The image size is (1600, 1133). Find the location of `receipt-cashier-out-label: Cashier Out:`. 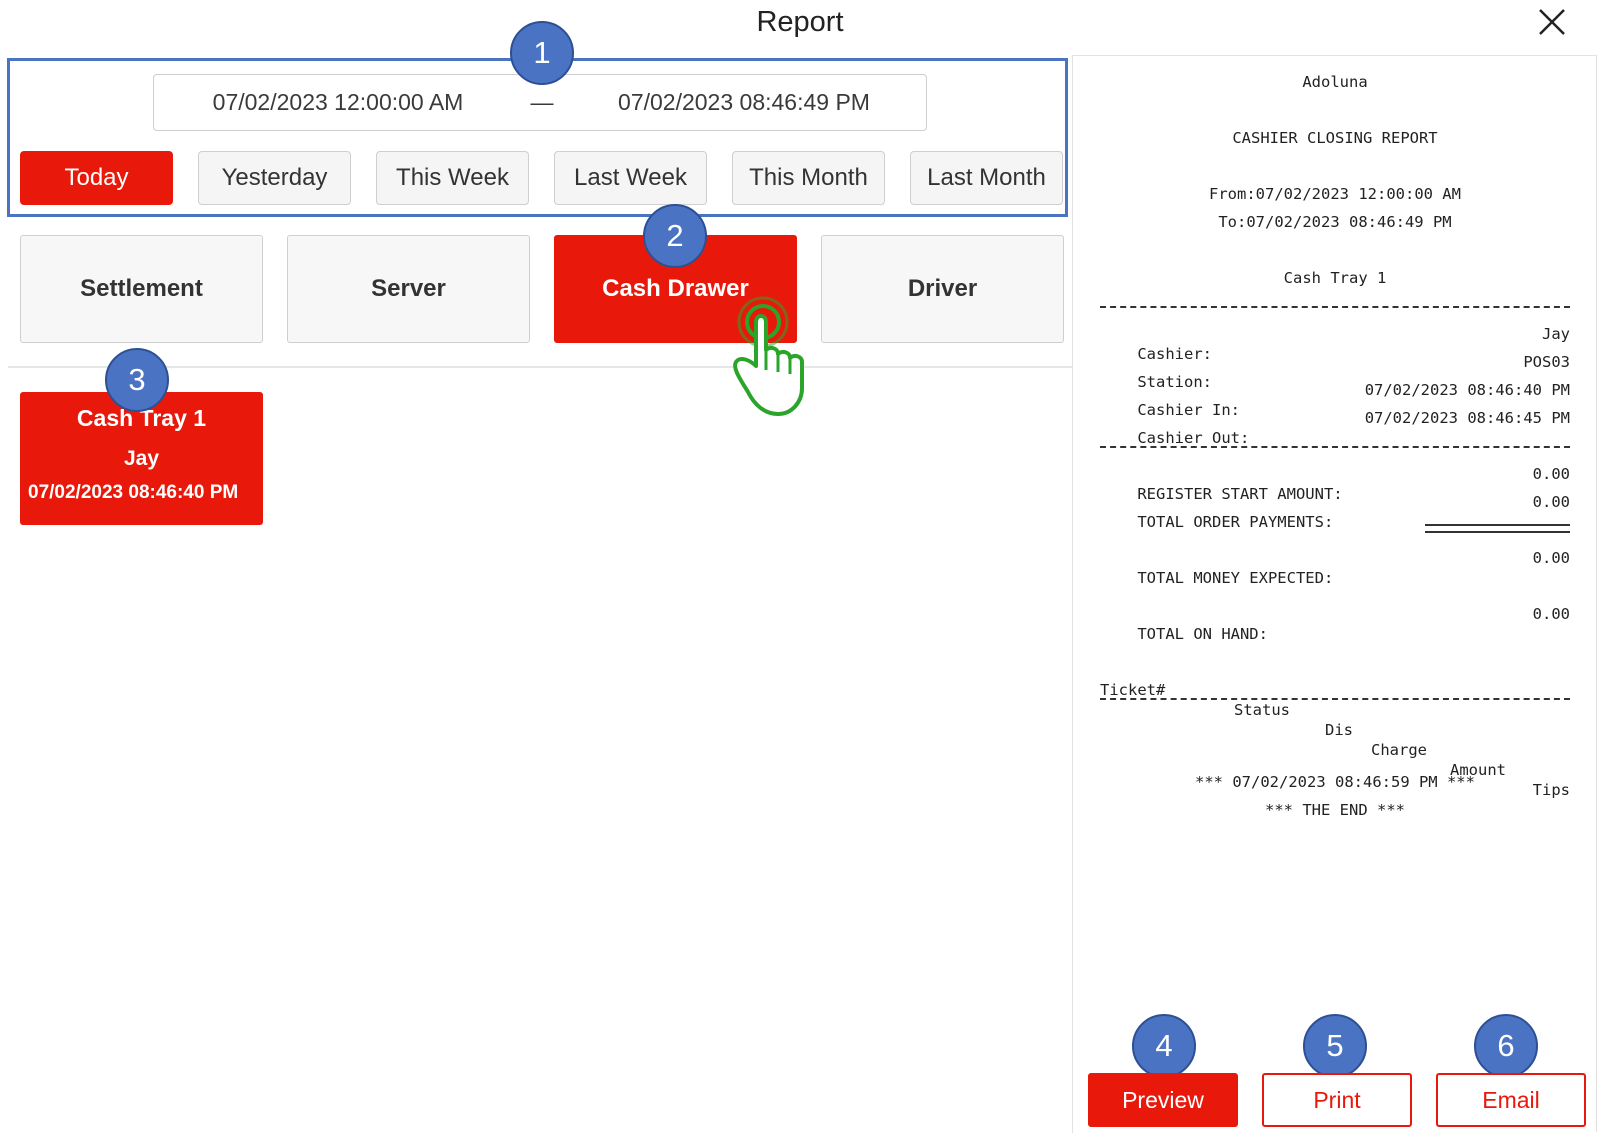

receipt-cashier-out-label: Cashier Out: is located at coordinates (1193, 438).